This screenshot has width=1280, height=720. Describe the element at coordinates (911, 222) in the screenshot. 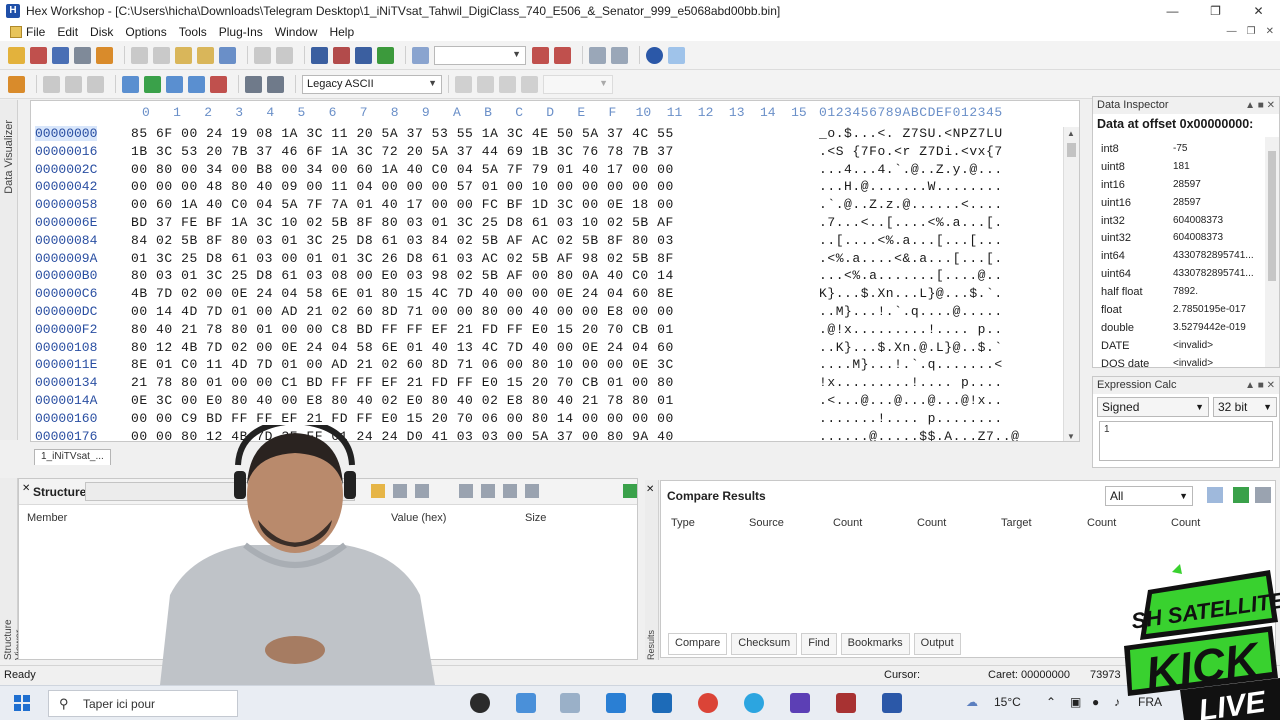

I see `hex-row-ascii: .7...<..[....<%.a...[.` at that location.